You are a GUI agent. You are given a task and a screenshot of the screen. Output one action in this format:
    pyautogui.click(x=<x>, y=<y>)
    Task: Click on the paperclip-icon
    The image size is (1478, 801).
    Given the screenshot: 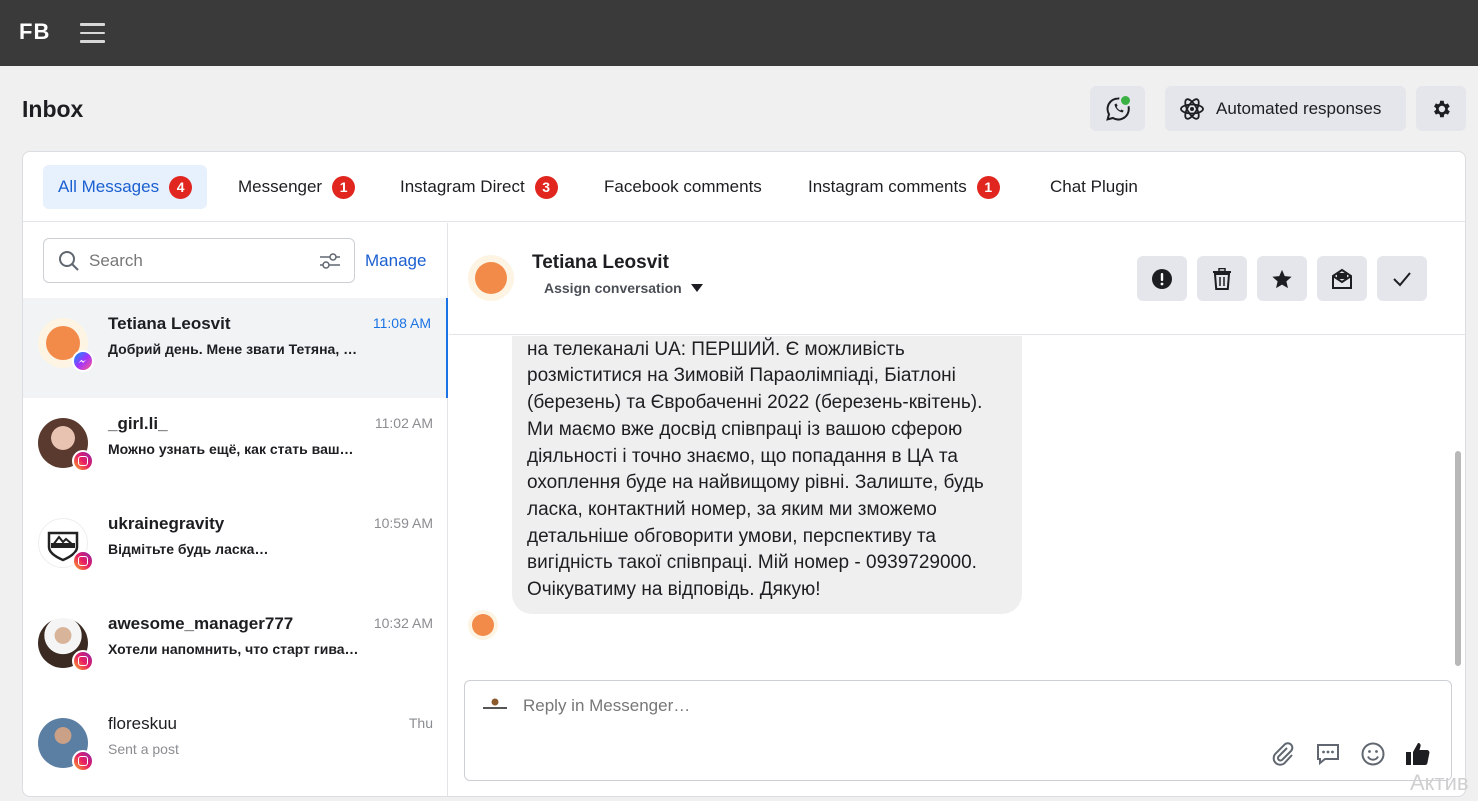 What is the action you would take?
    pyautogui.click(x=1283, y=754)
    